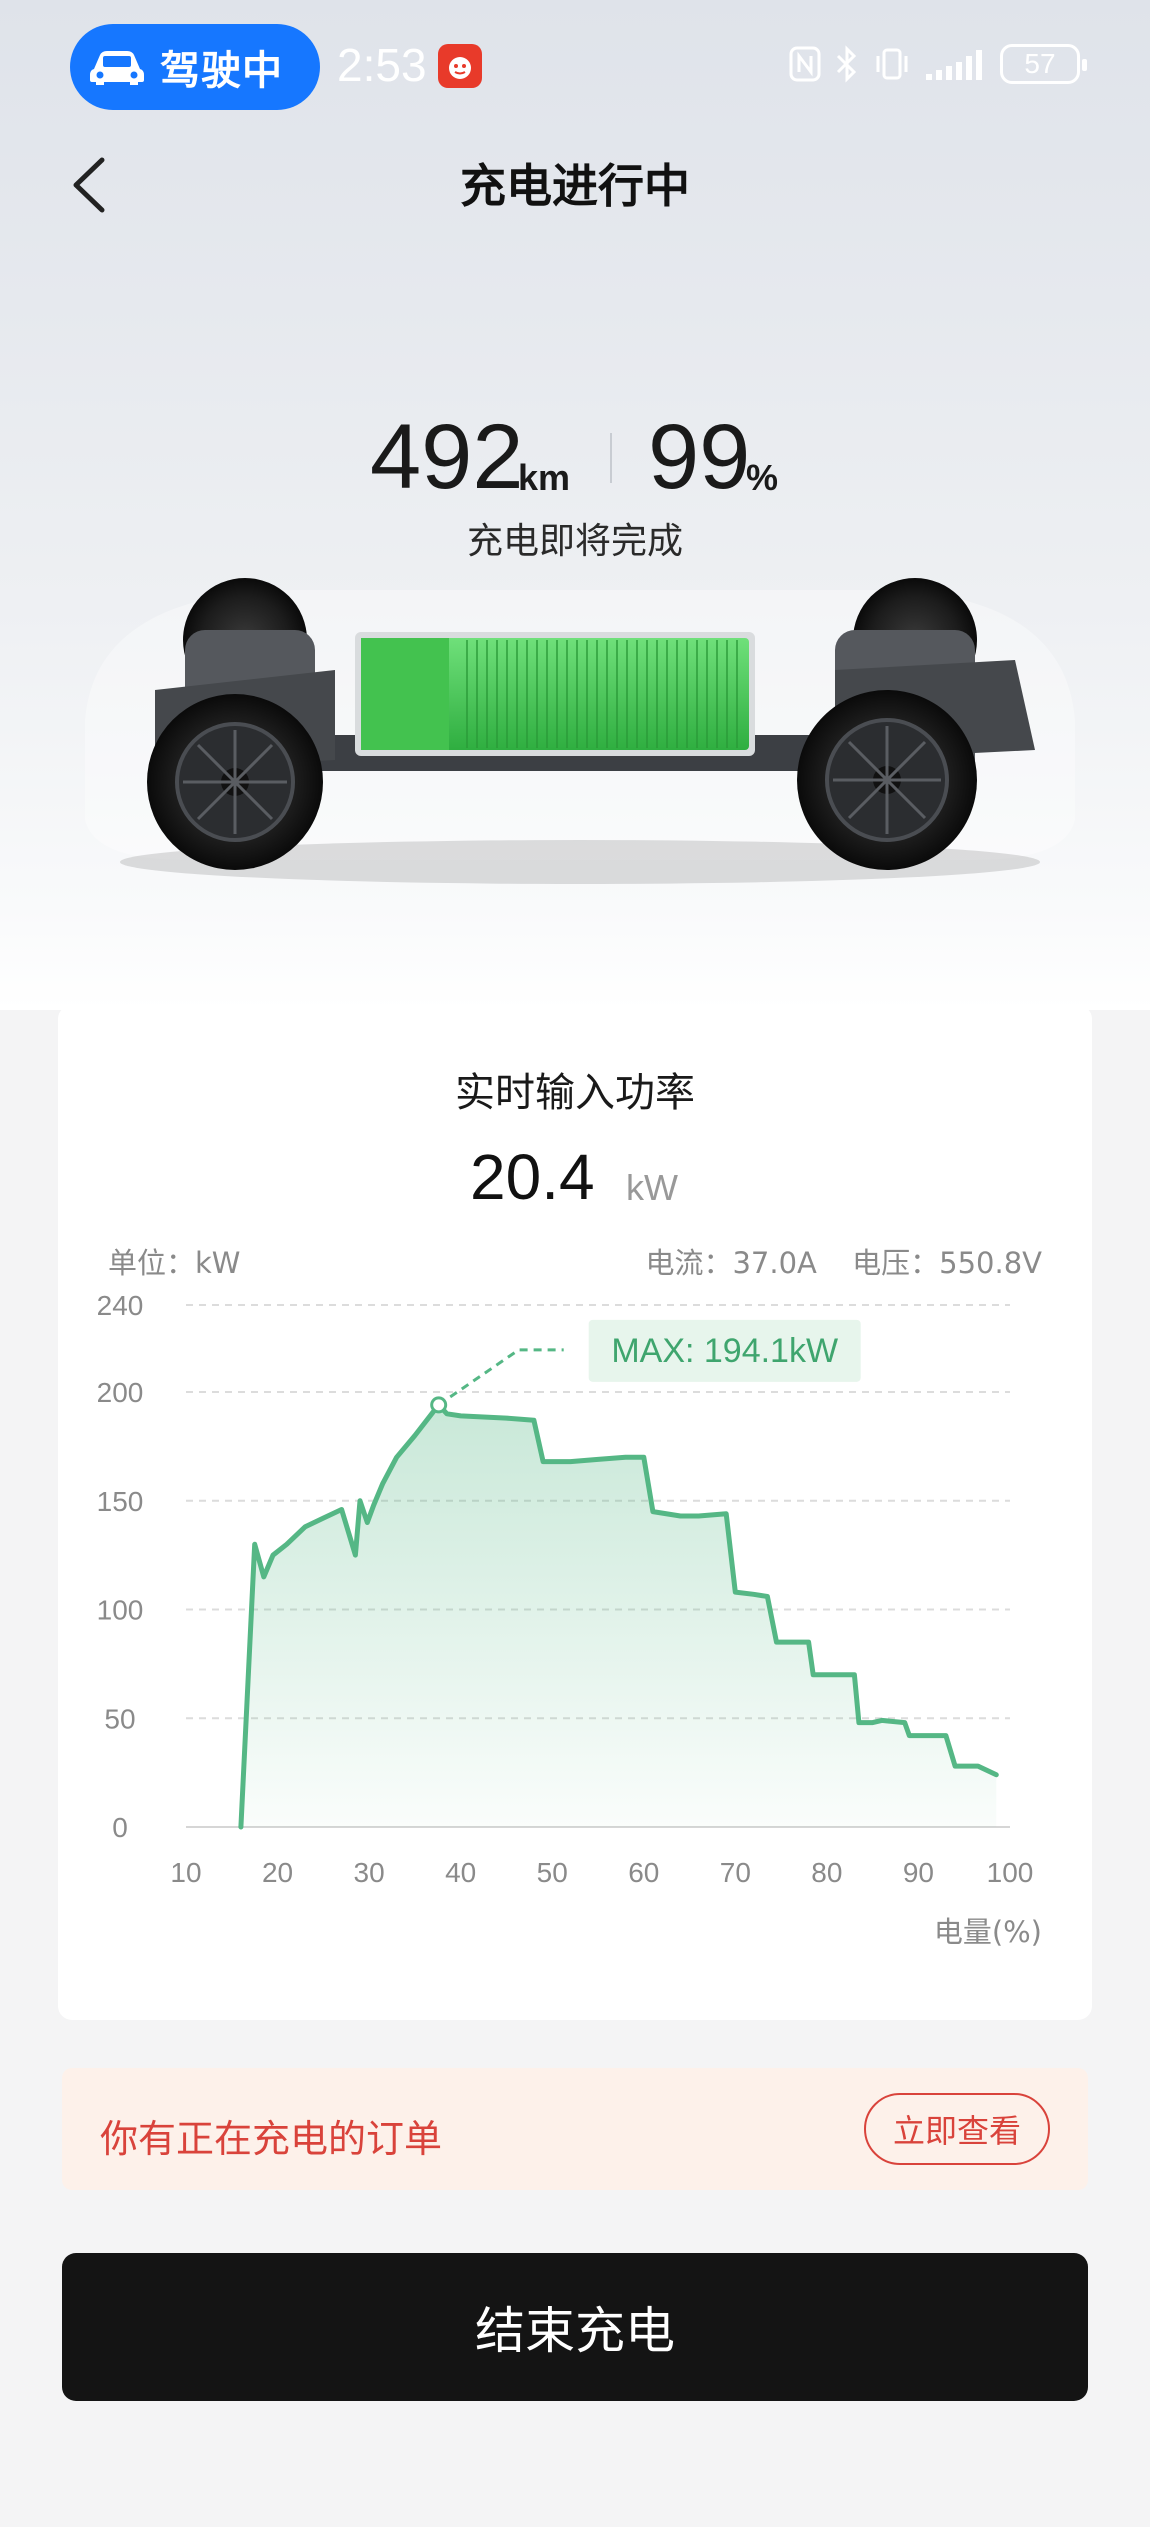 Image resolution: width=1150 pixels, height=2527 pixels. Describe the element at coordinates (120, 1501) in the screenshot. I see `y-tick-label: 150` at that location.